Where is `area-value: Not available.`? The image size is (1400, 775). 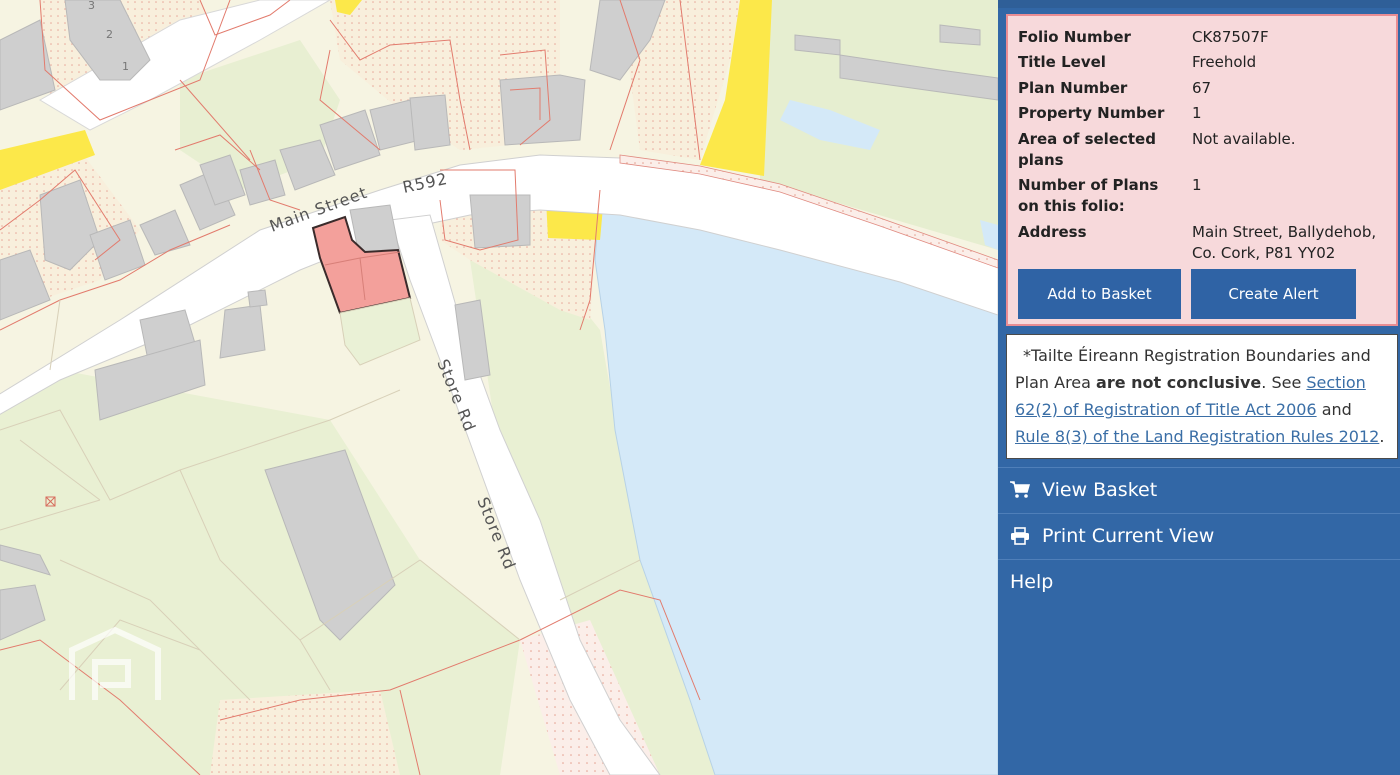
area-value: Not available. is located at coordinates (1244, 139).